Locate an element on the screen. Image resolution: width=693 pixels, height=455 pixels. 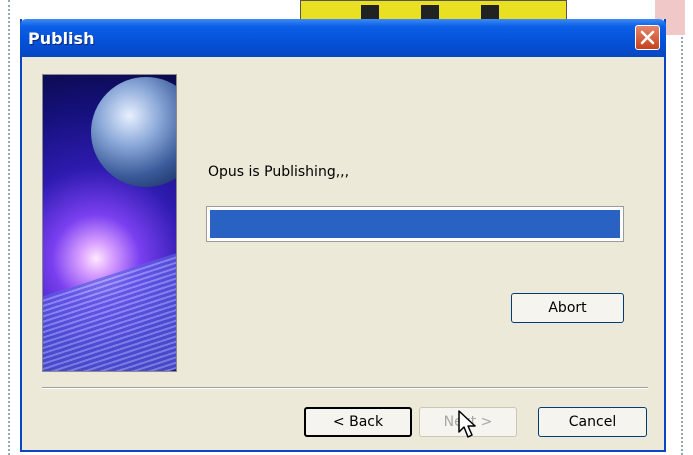
book-graphic is located at coordinates (109, 311).